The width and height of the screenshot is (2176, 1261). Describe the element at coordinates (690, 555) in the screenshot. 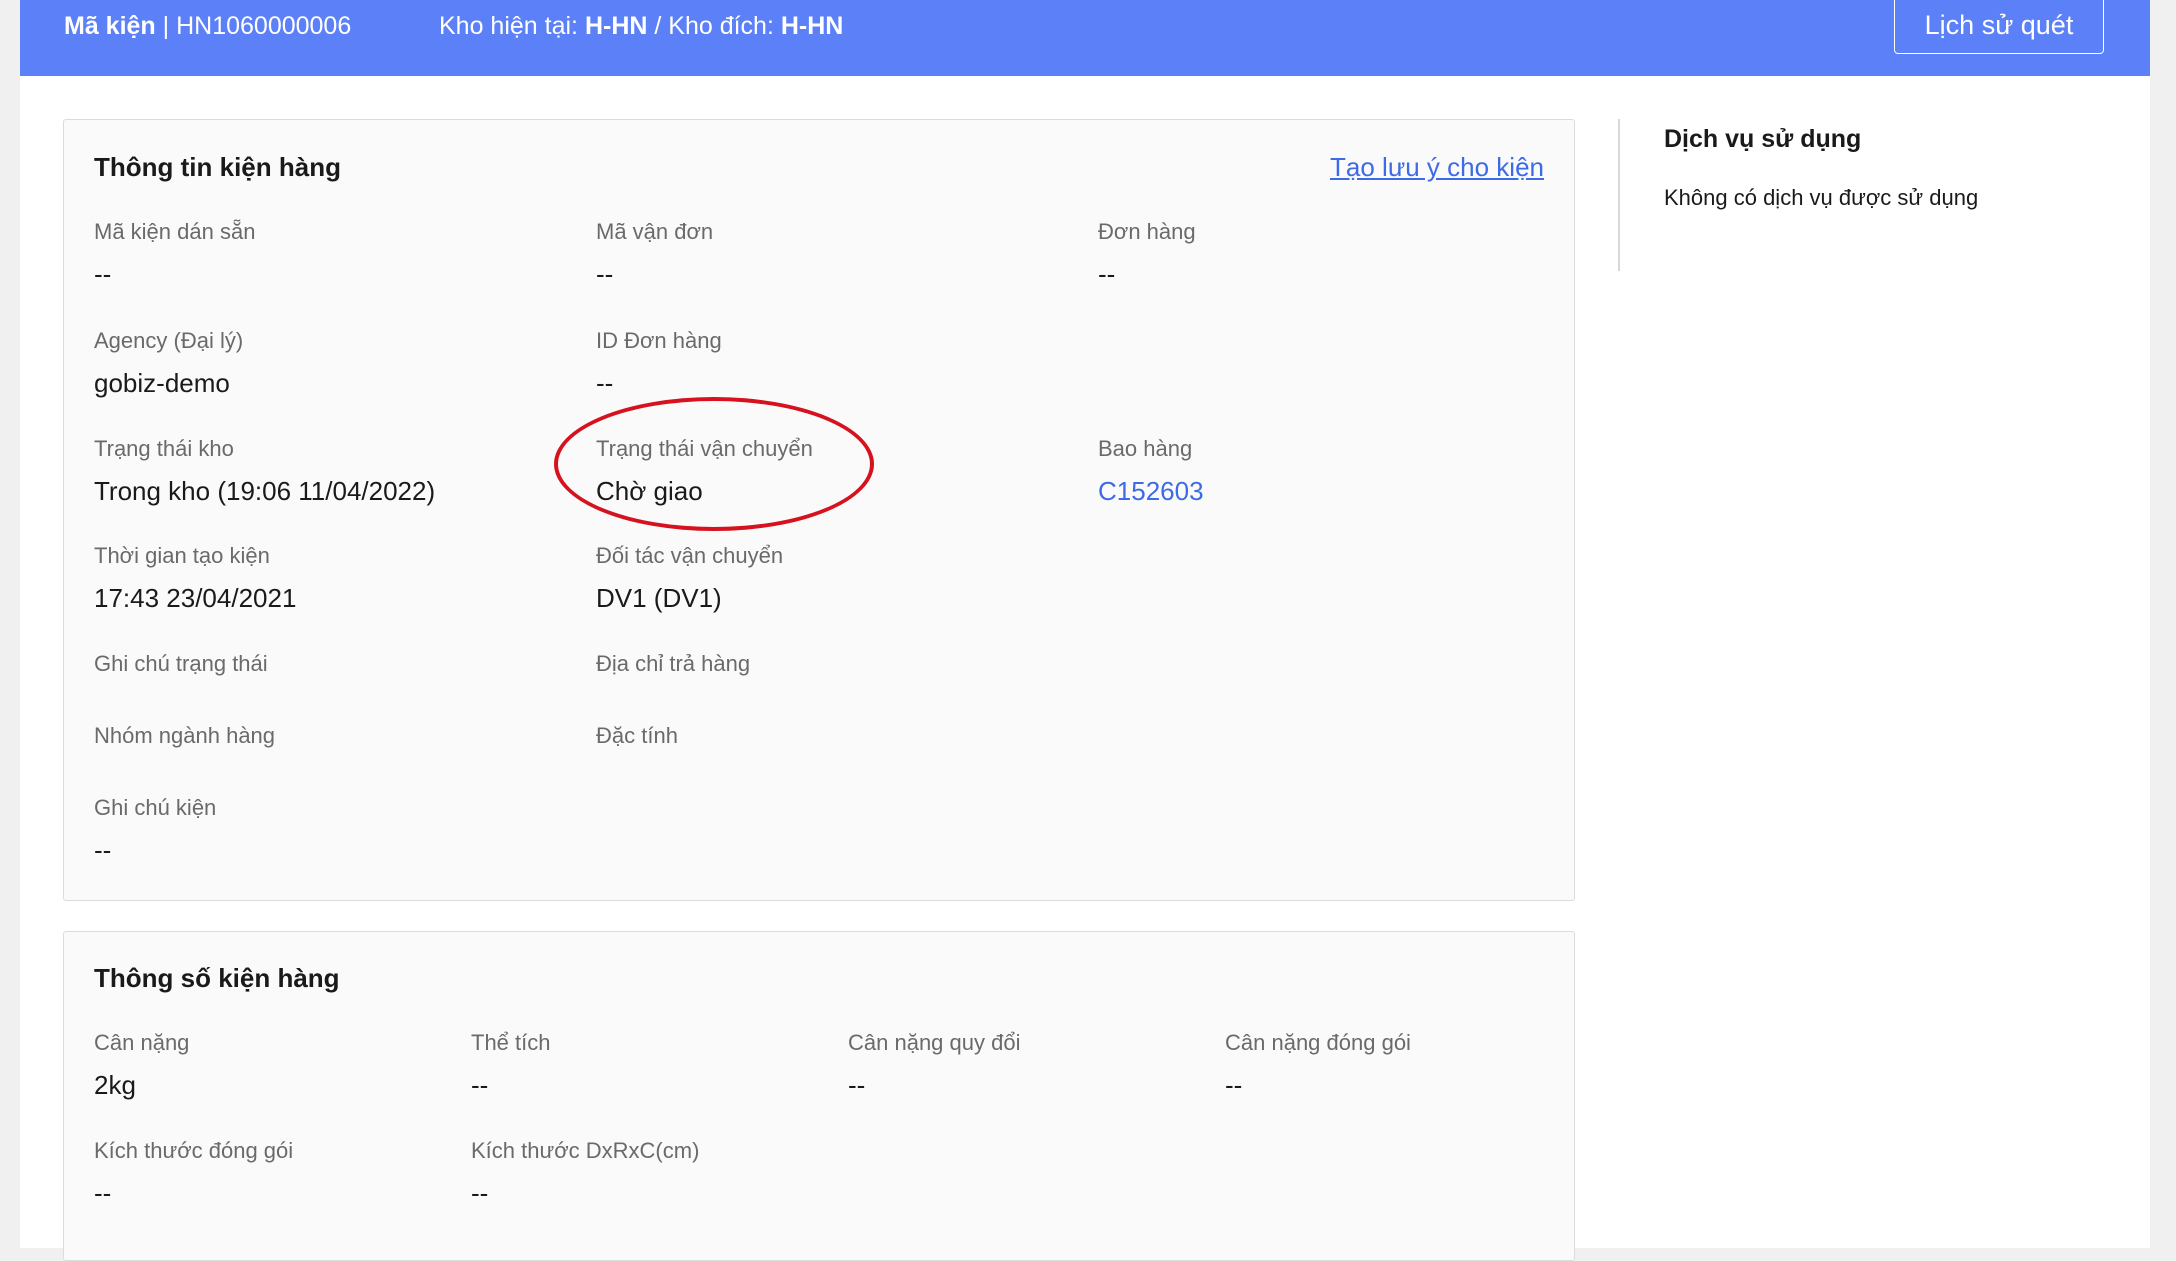

I see `field-label: Đối tác vận chuyển` at that location.